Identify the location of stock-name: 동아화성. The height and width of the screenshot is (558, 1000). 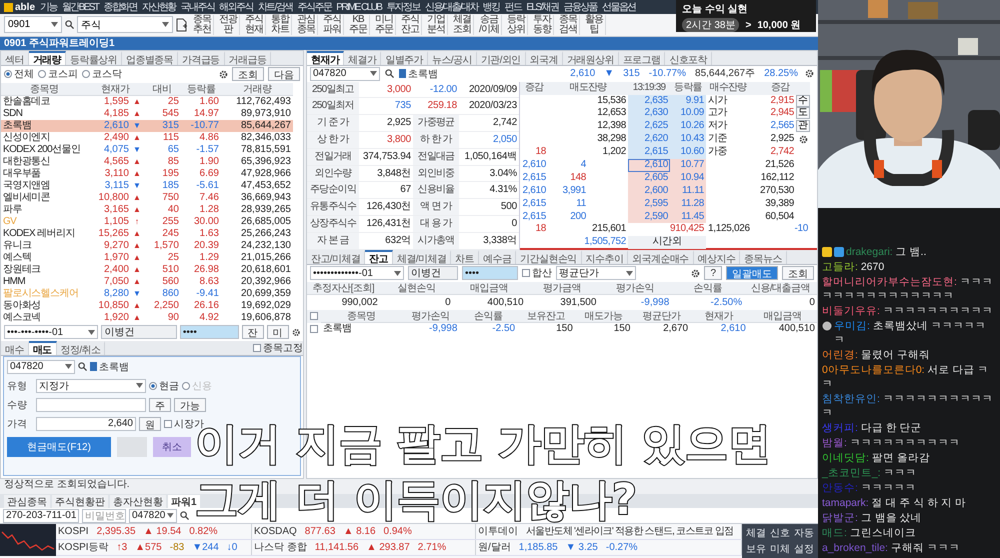
(44, 306).